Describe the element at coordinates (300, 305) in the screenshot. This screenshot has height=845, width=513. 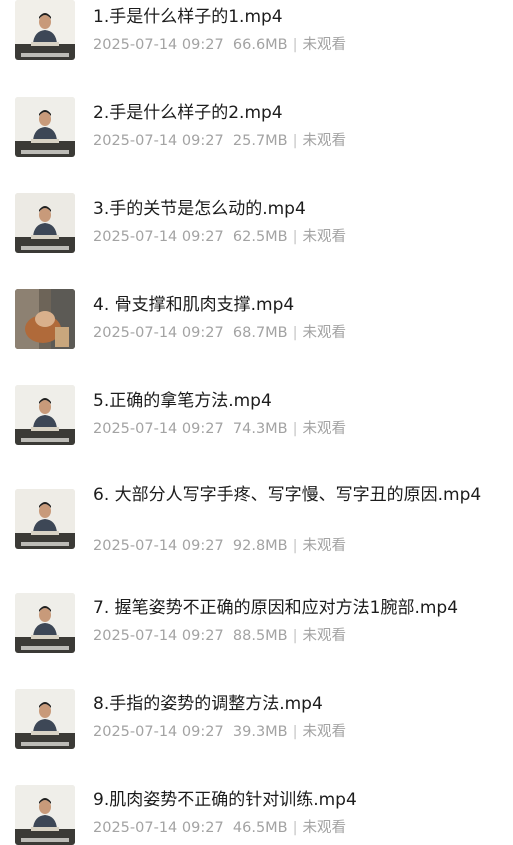
I see `file-name: 4. 骨支撑和肌肉支撑.mp4` at that location.